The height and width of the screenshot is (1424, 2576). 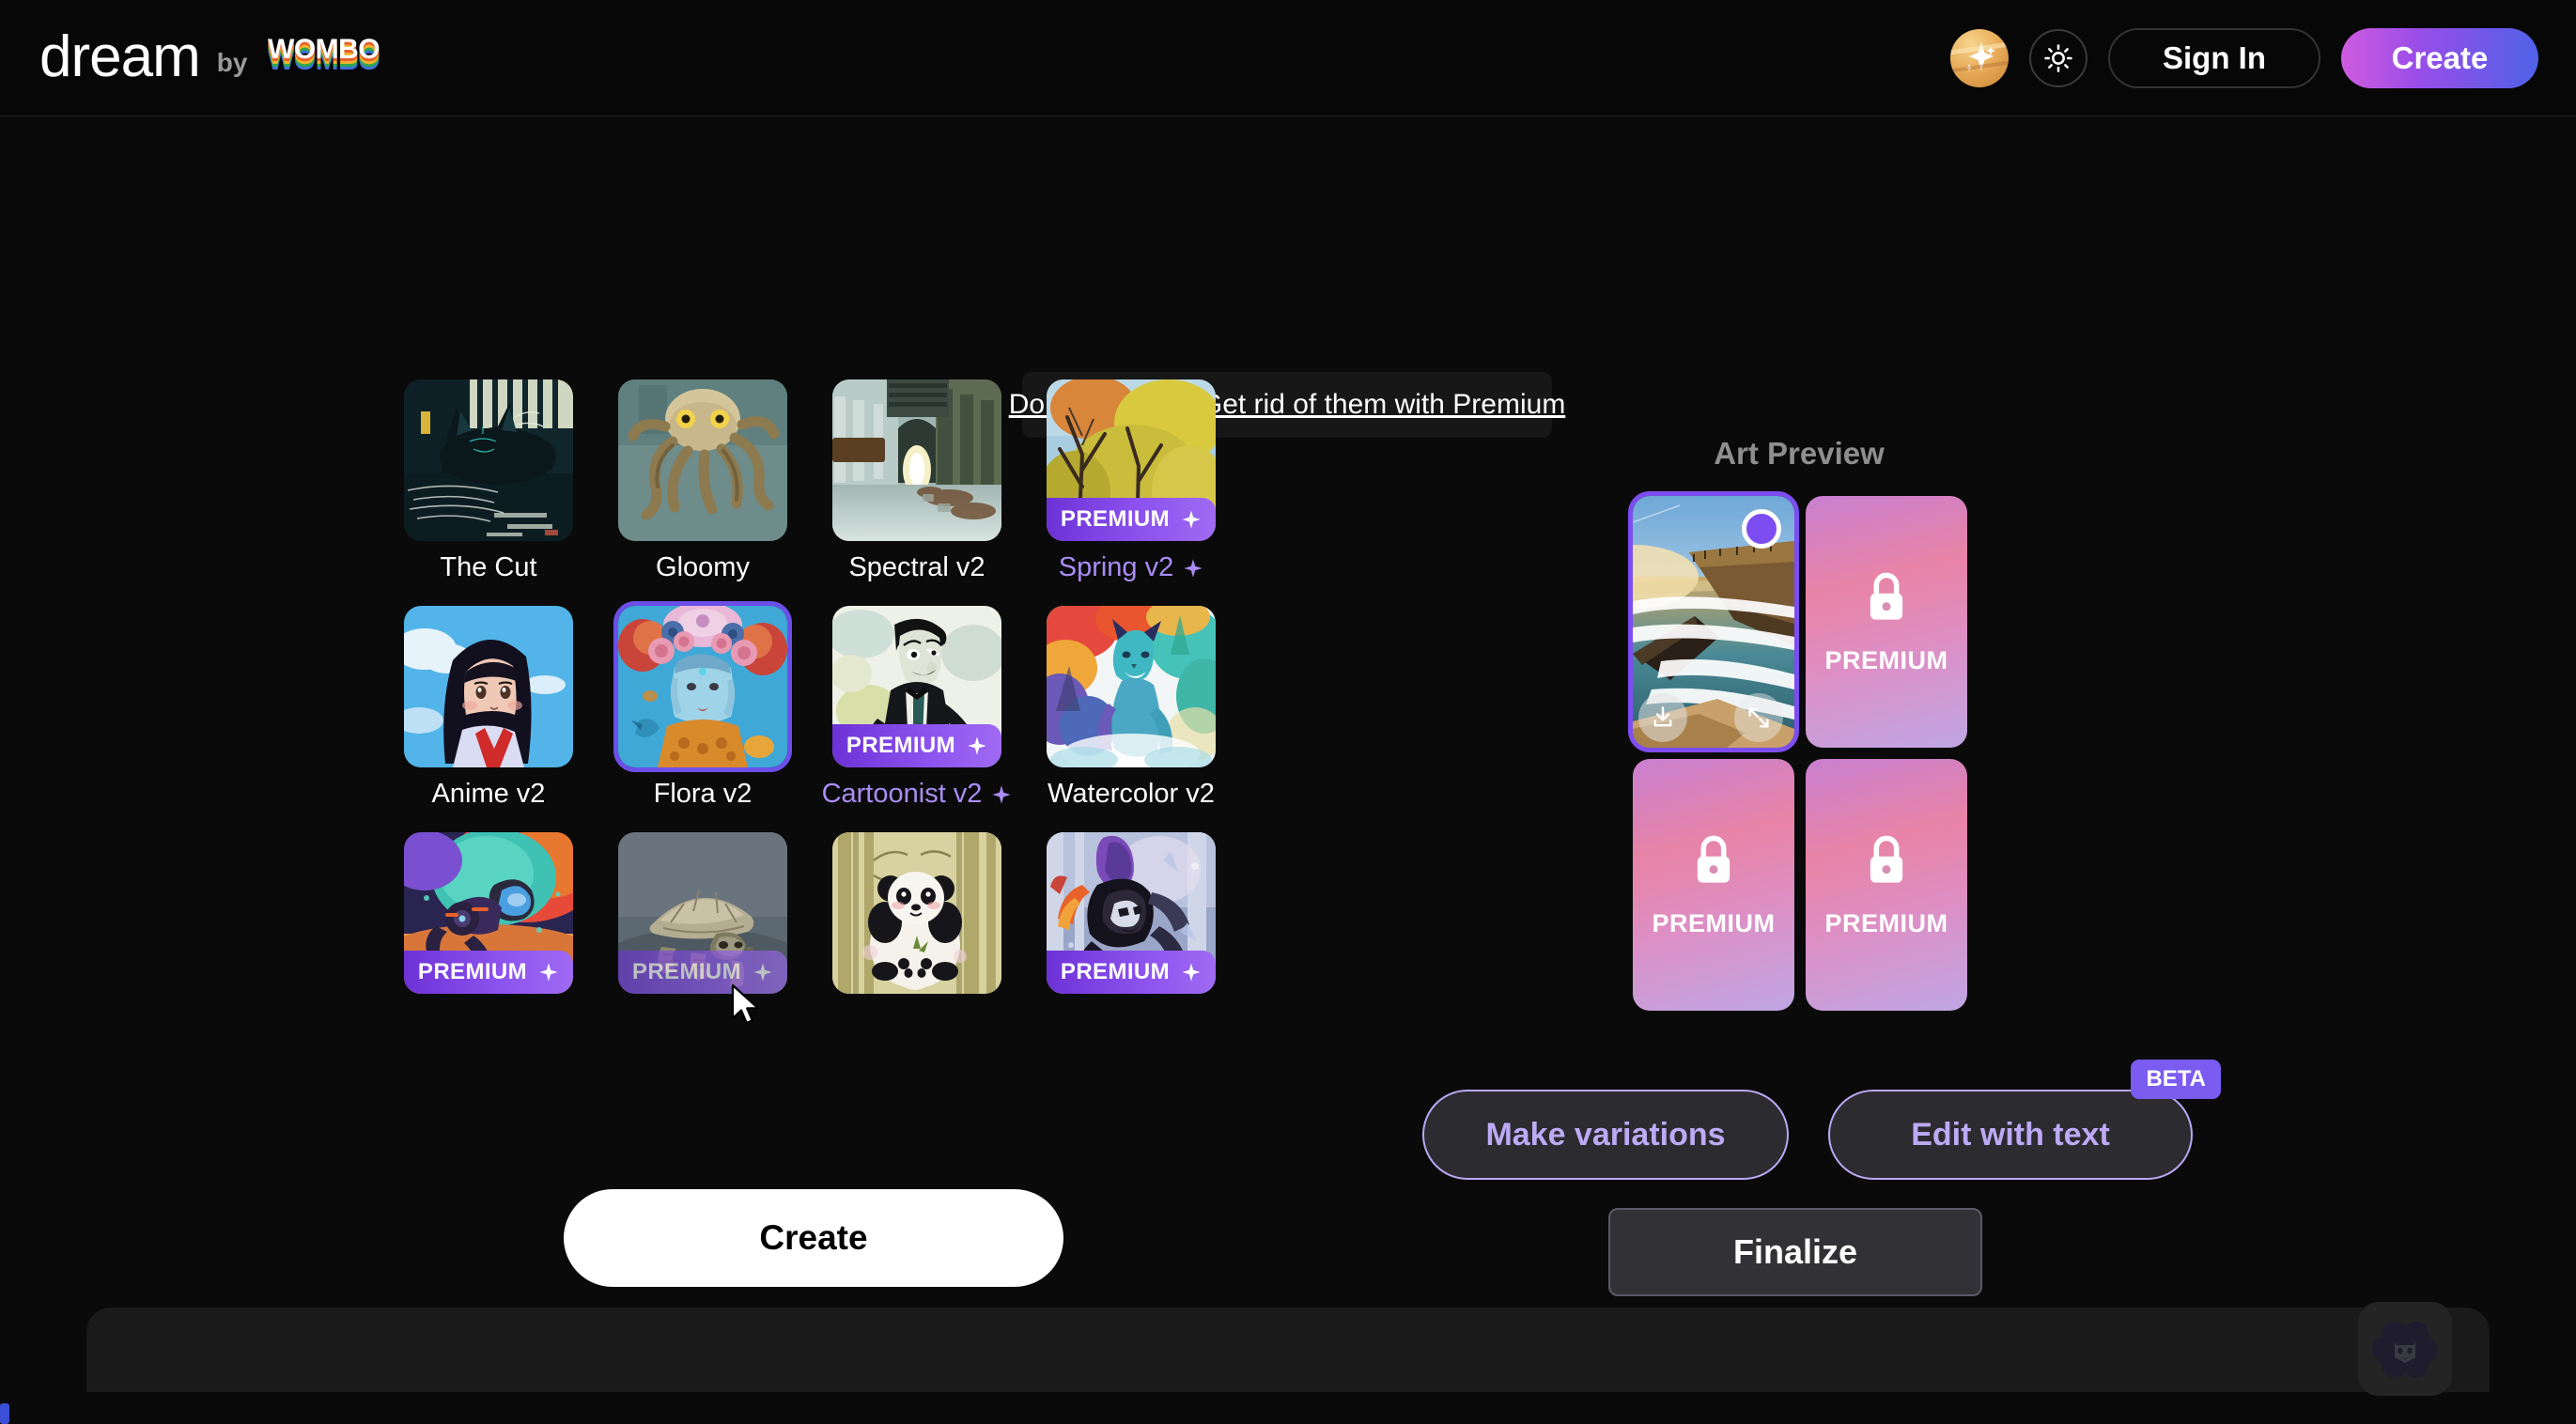 I want to click on preview-selected-indicator, so click(x=1761, y=529).